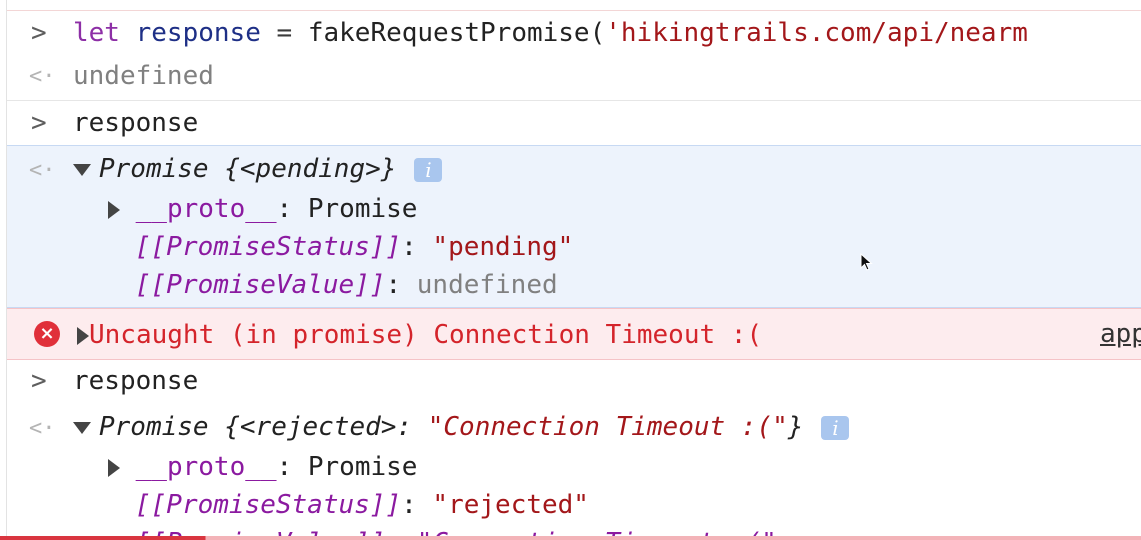  Describe the element at coordinates (47, 334) in the screenshot. I see `error-circle-icon: ×` at that location.